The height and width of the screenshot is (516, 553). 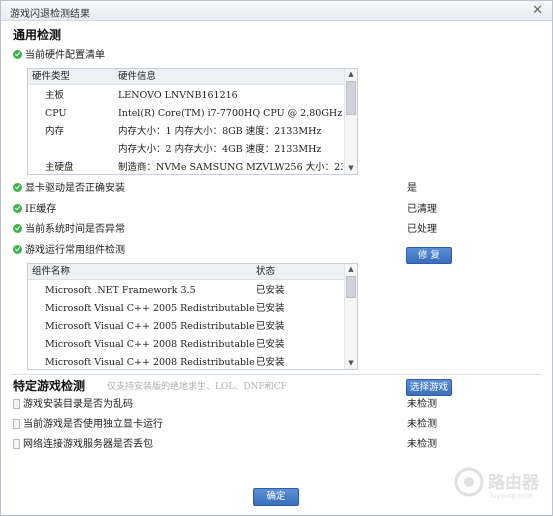 I want to click on ie-cache-row: IE缓存, so click(x=34, y=210).